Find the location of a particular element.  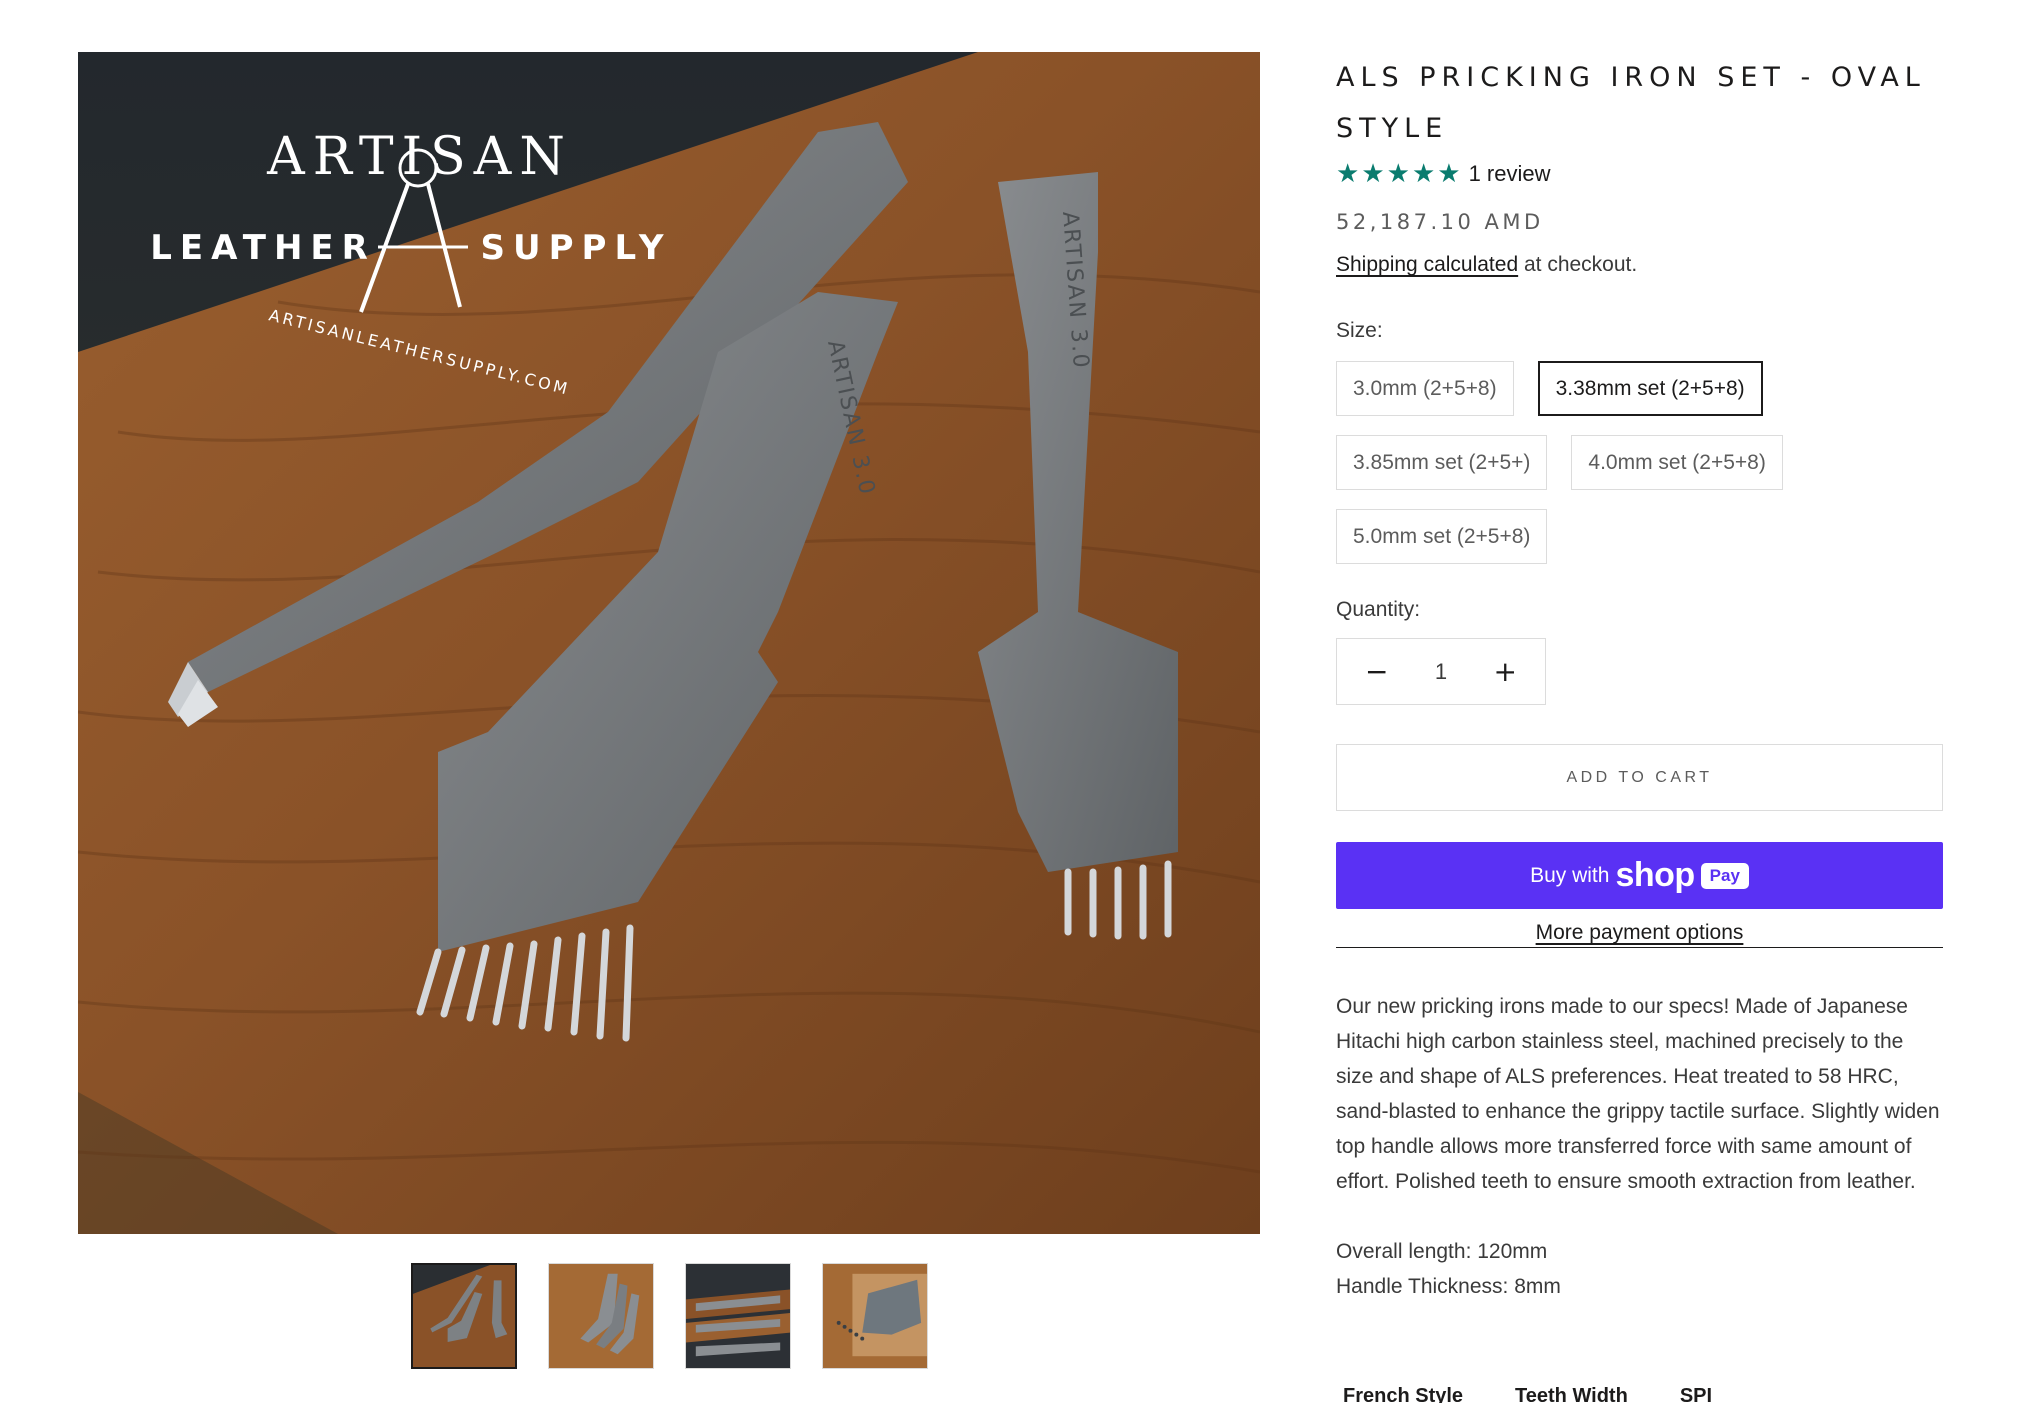

size-option-3-85mm: 3.85mm set (2+5+) is located at coordinates (1442, 462).